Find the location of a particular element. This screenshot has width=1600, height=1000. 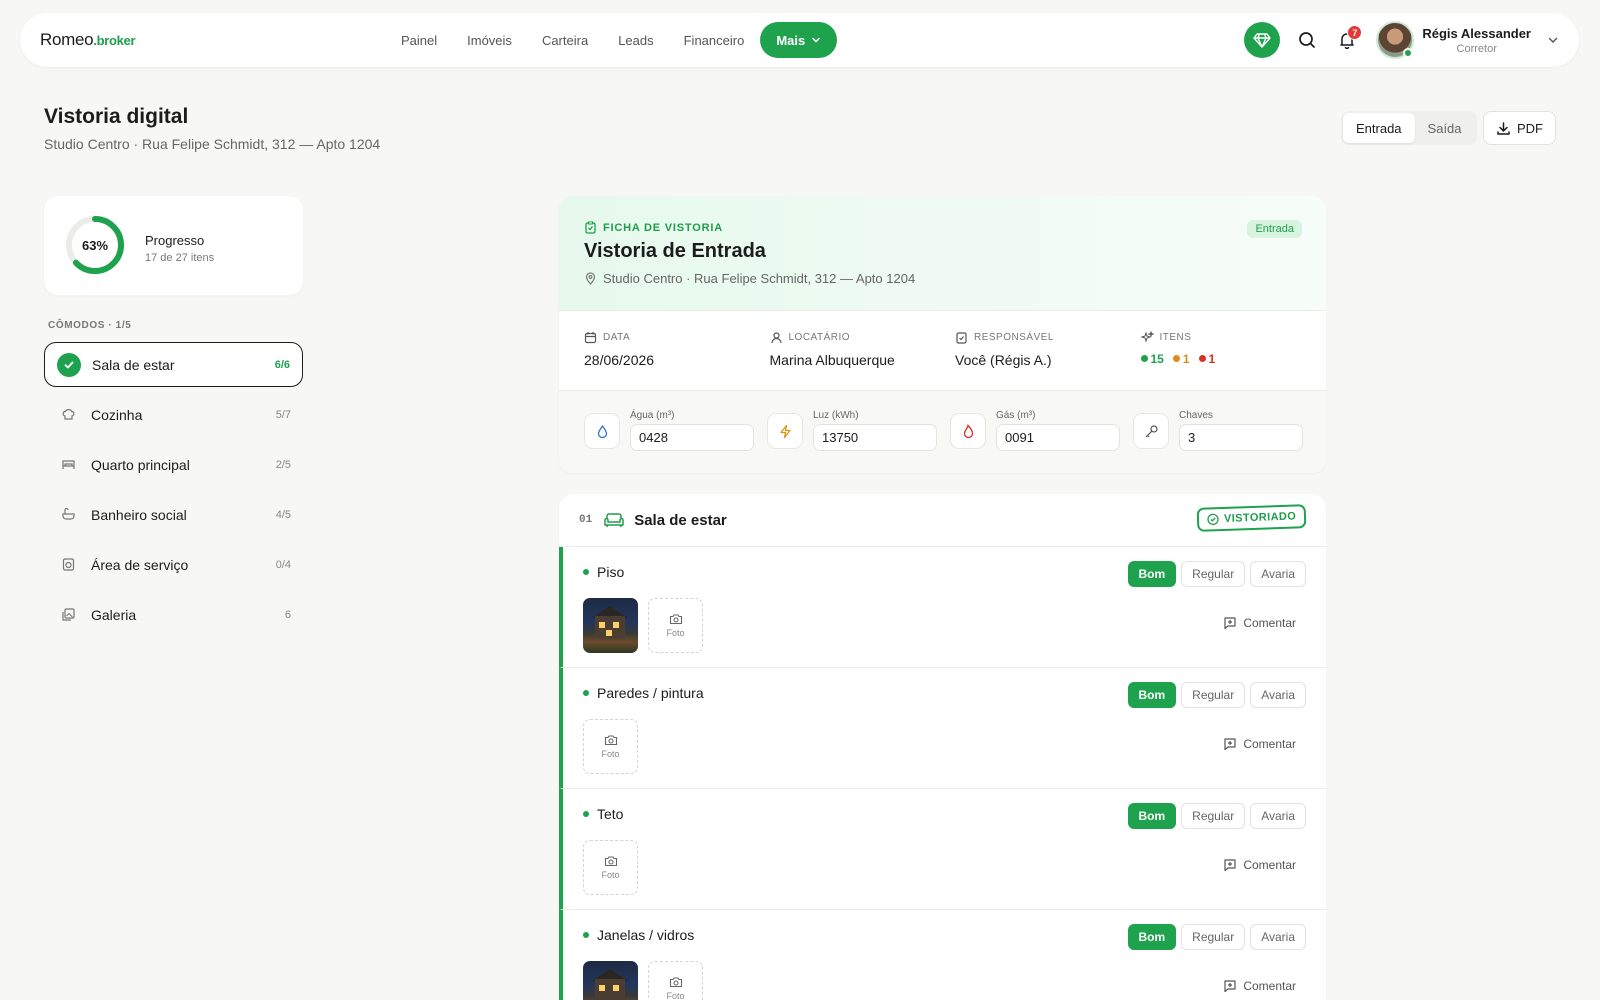

nav-link-imoveis: Imóveis is located at coordinates (489, 40).